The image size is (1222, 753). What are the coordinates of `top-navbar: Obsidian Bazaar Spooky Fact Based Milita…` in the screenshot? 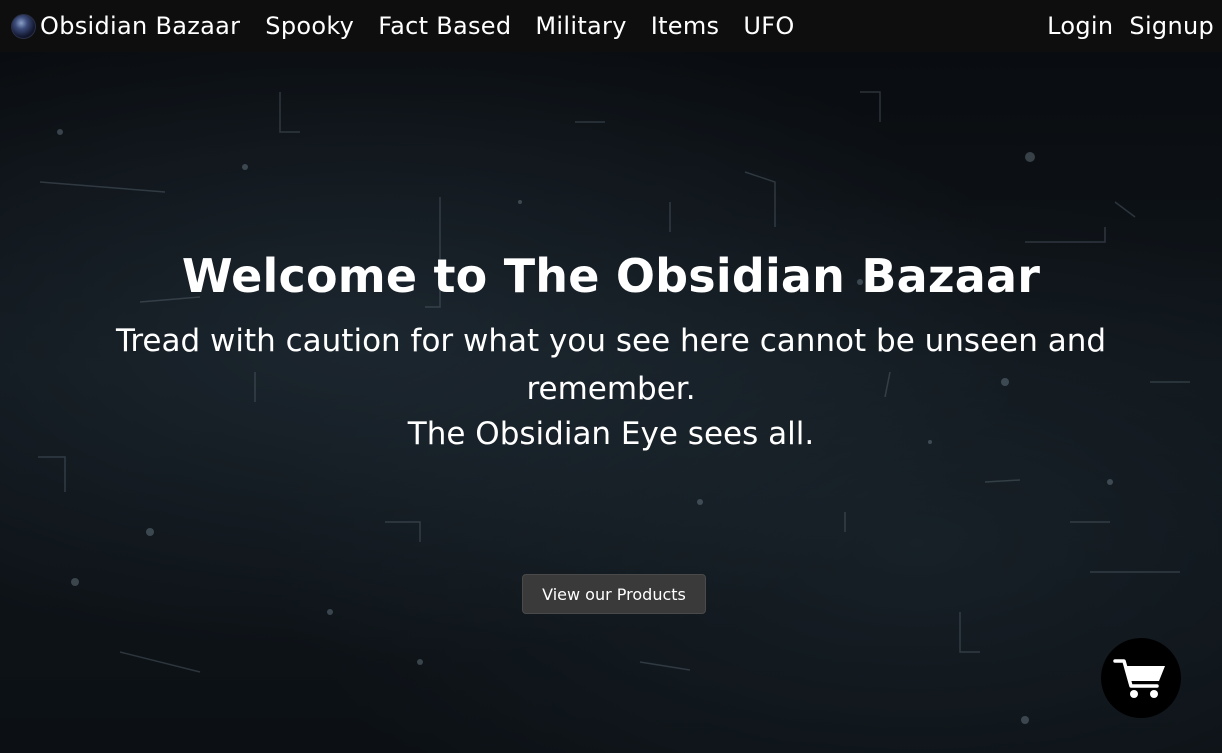 It's located at (611, 26).